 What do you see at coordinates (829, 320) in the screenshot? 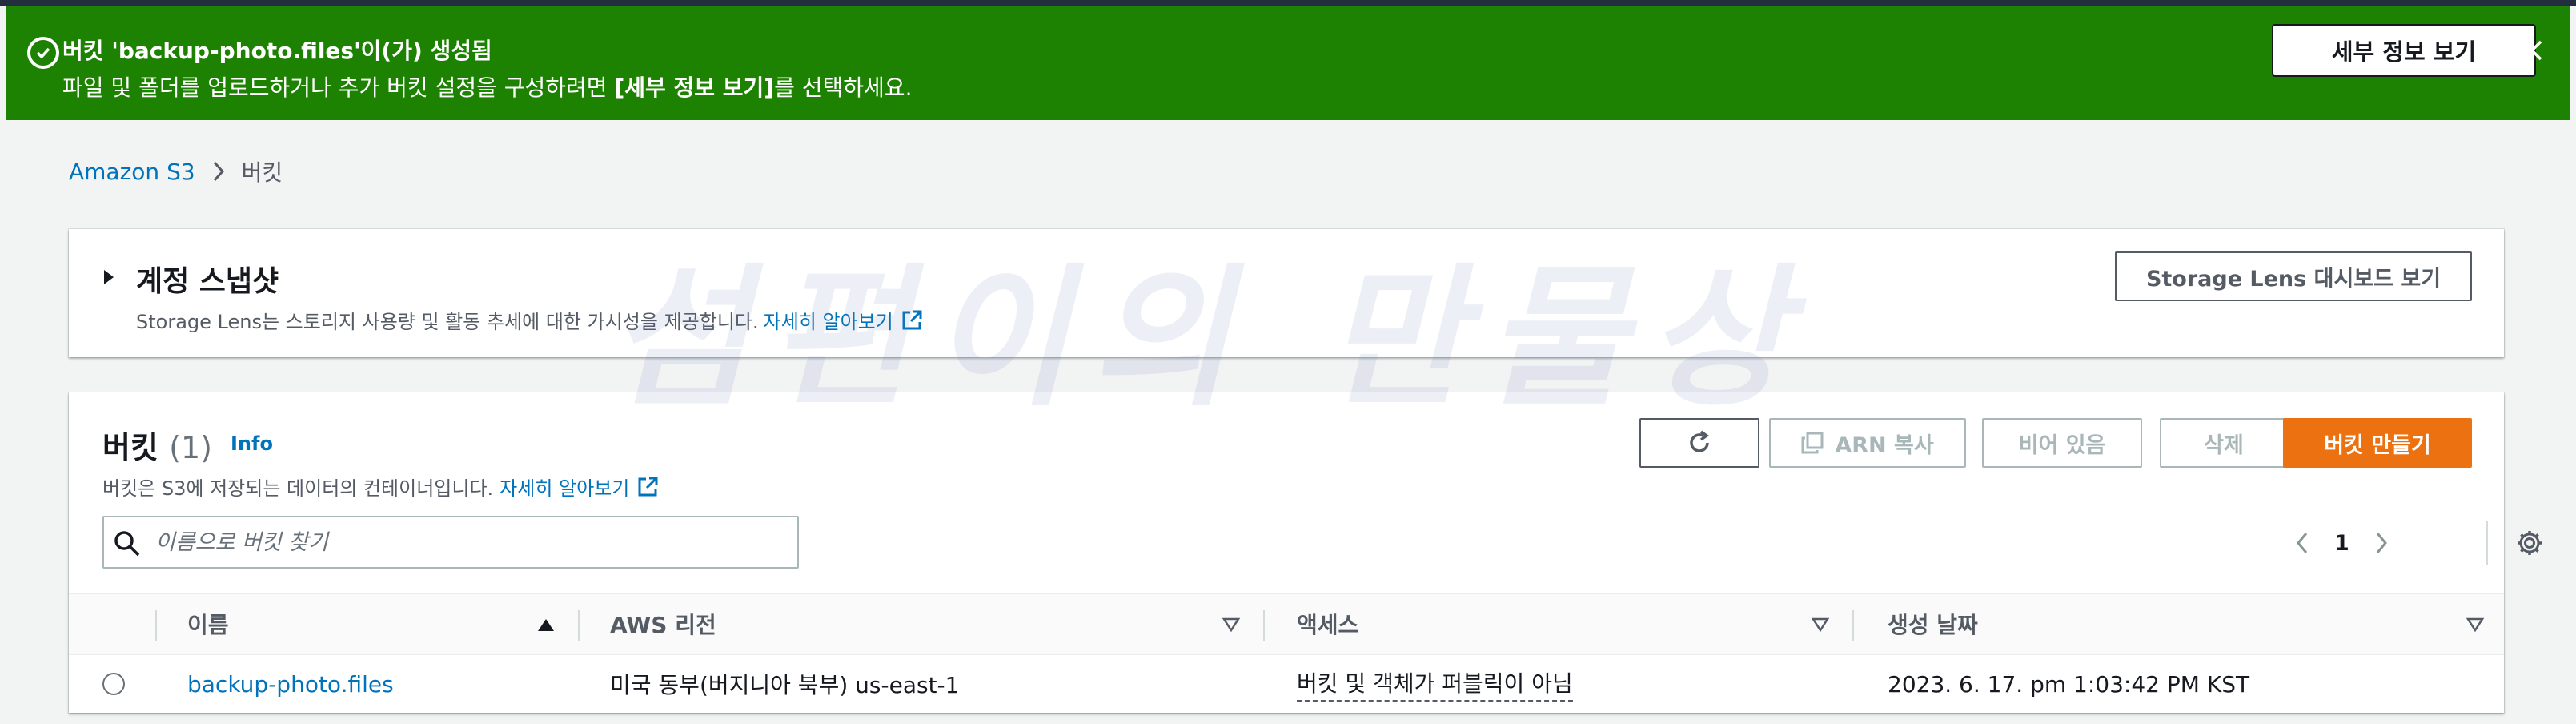
I see `snapshot-learn-more-link: 자세히 알아보기` at bounding box center [829, 320].